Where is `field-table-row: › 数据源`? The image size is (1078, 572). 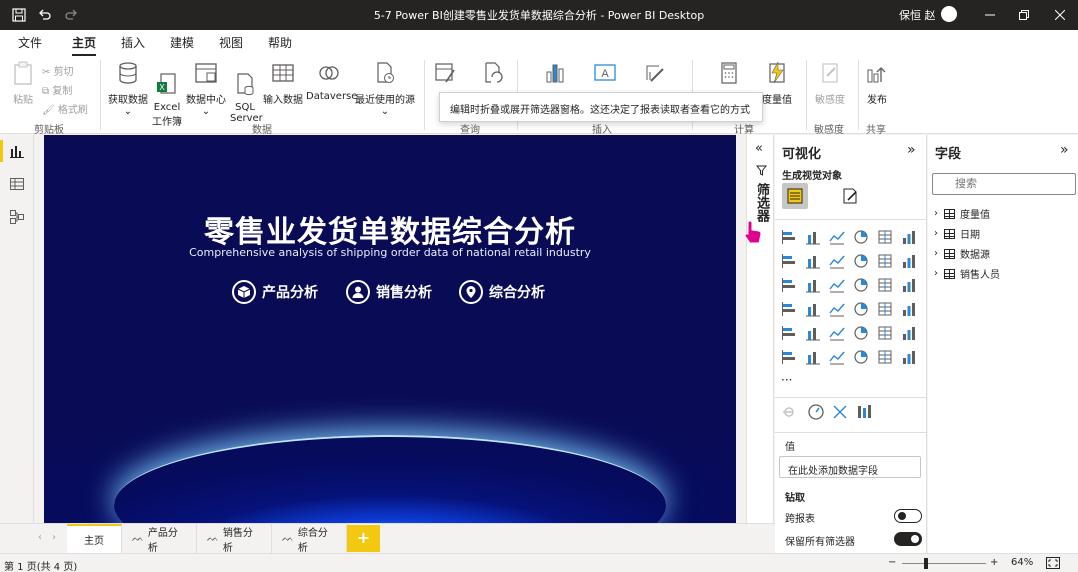
field-table-row: › 数据源 is located at coordinates (962, 253).